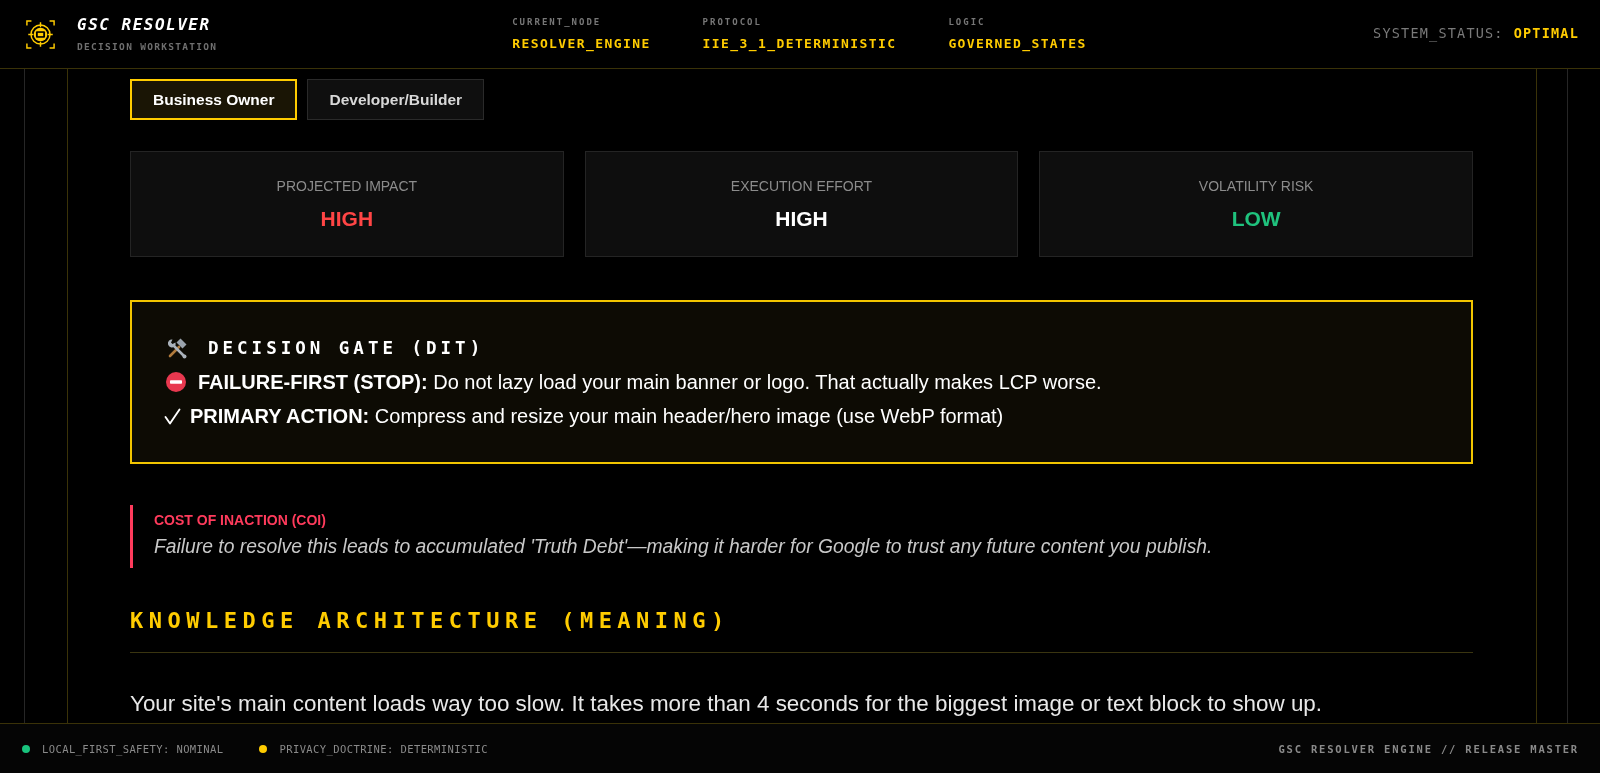 The width and height of the screenshot is (1600, 773). Describe the element at coordinates (732, 22) in the screenshot. I see `meta-label: PROTOCOL` at that location.